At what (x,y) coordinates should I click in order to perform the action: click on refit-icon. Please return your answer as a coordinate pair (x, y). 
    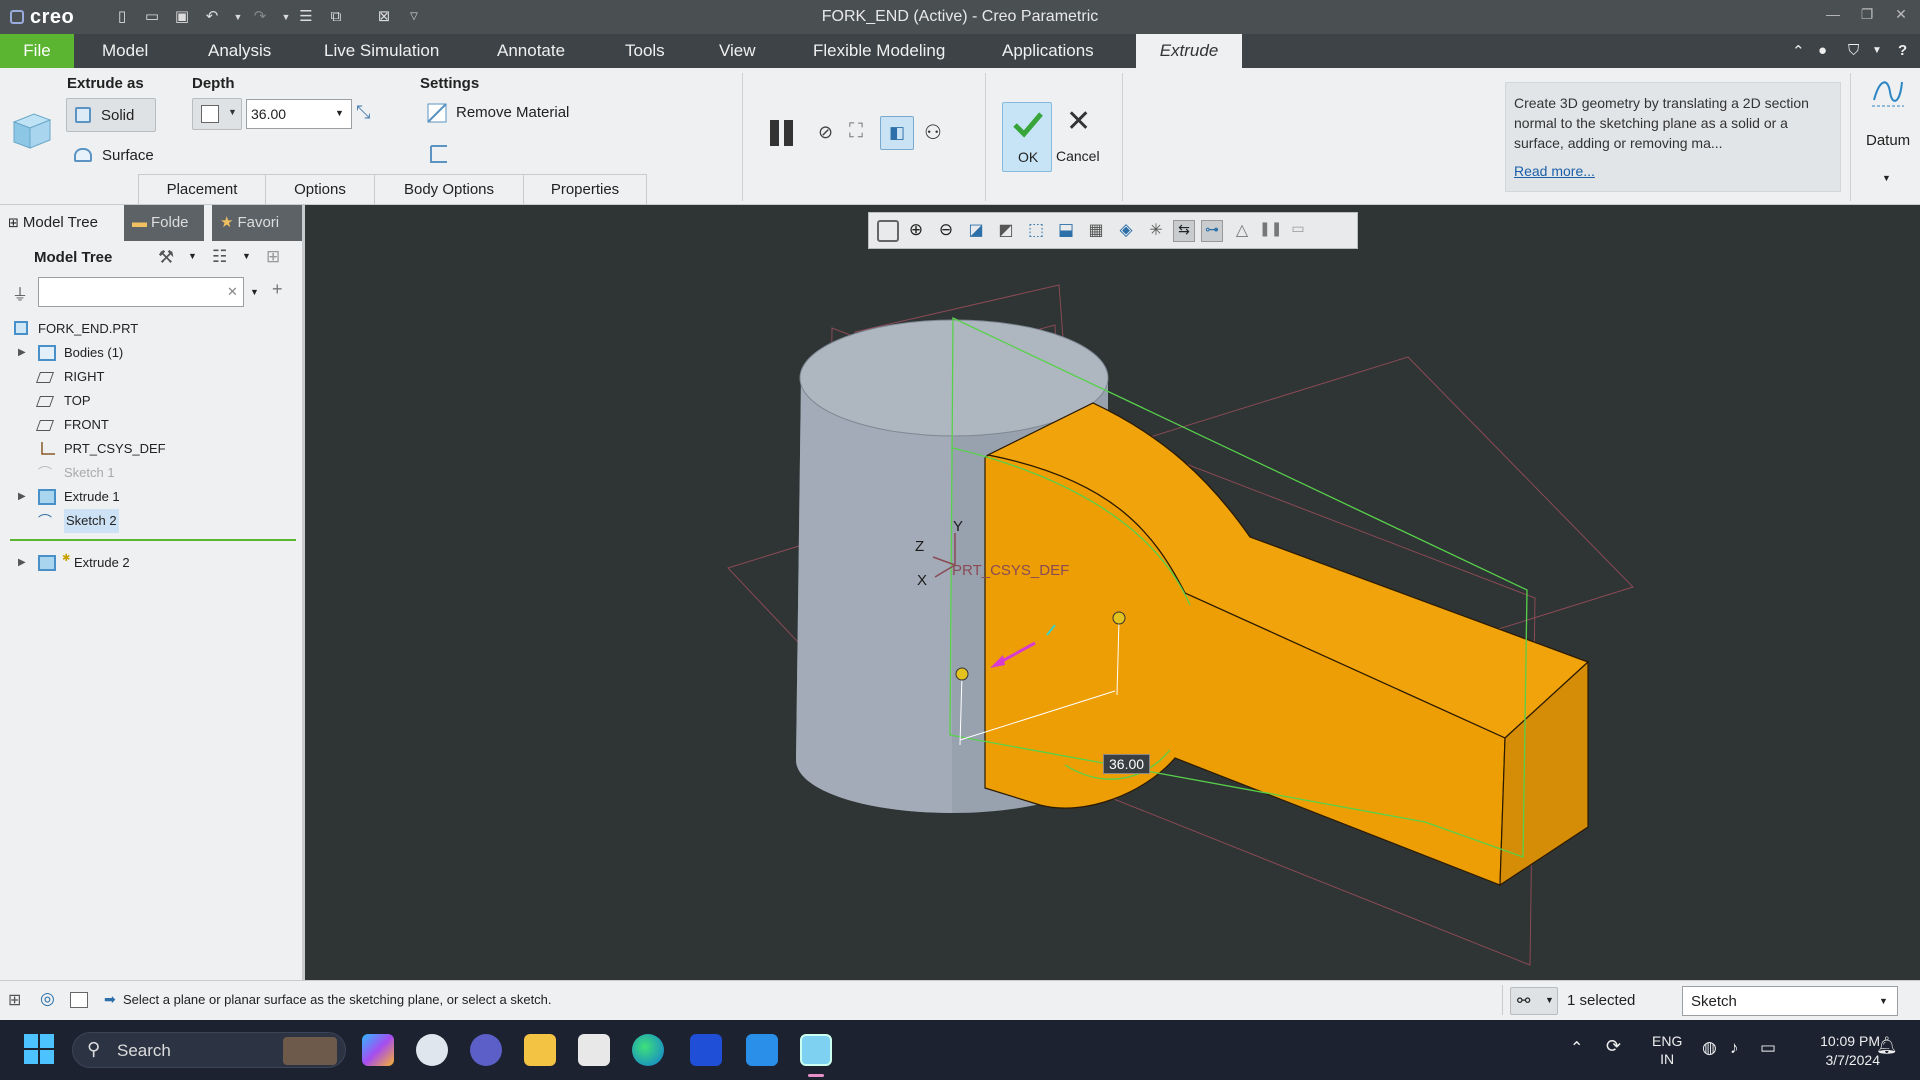
    Looking at the image, I should click on (888, 231).